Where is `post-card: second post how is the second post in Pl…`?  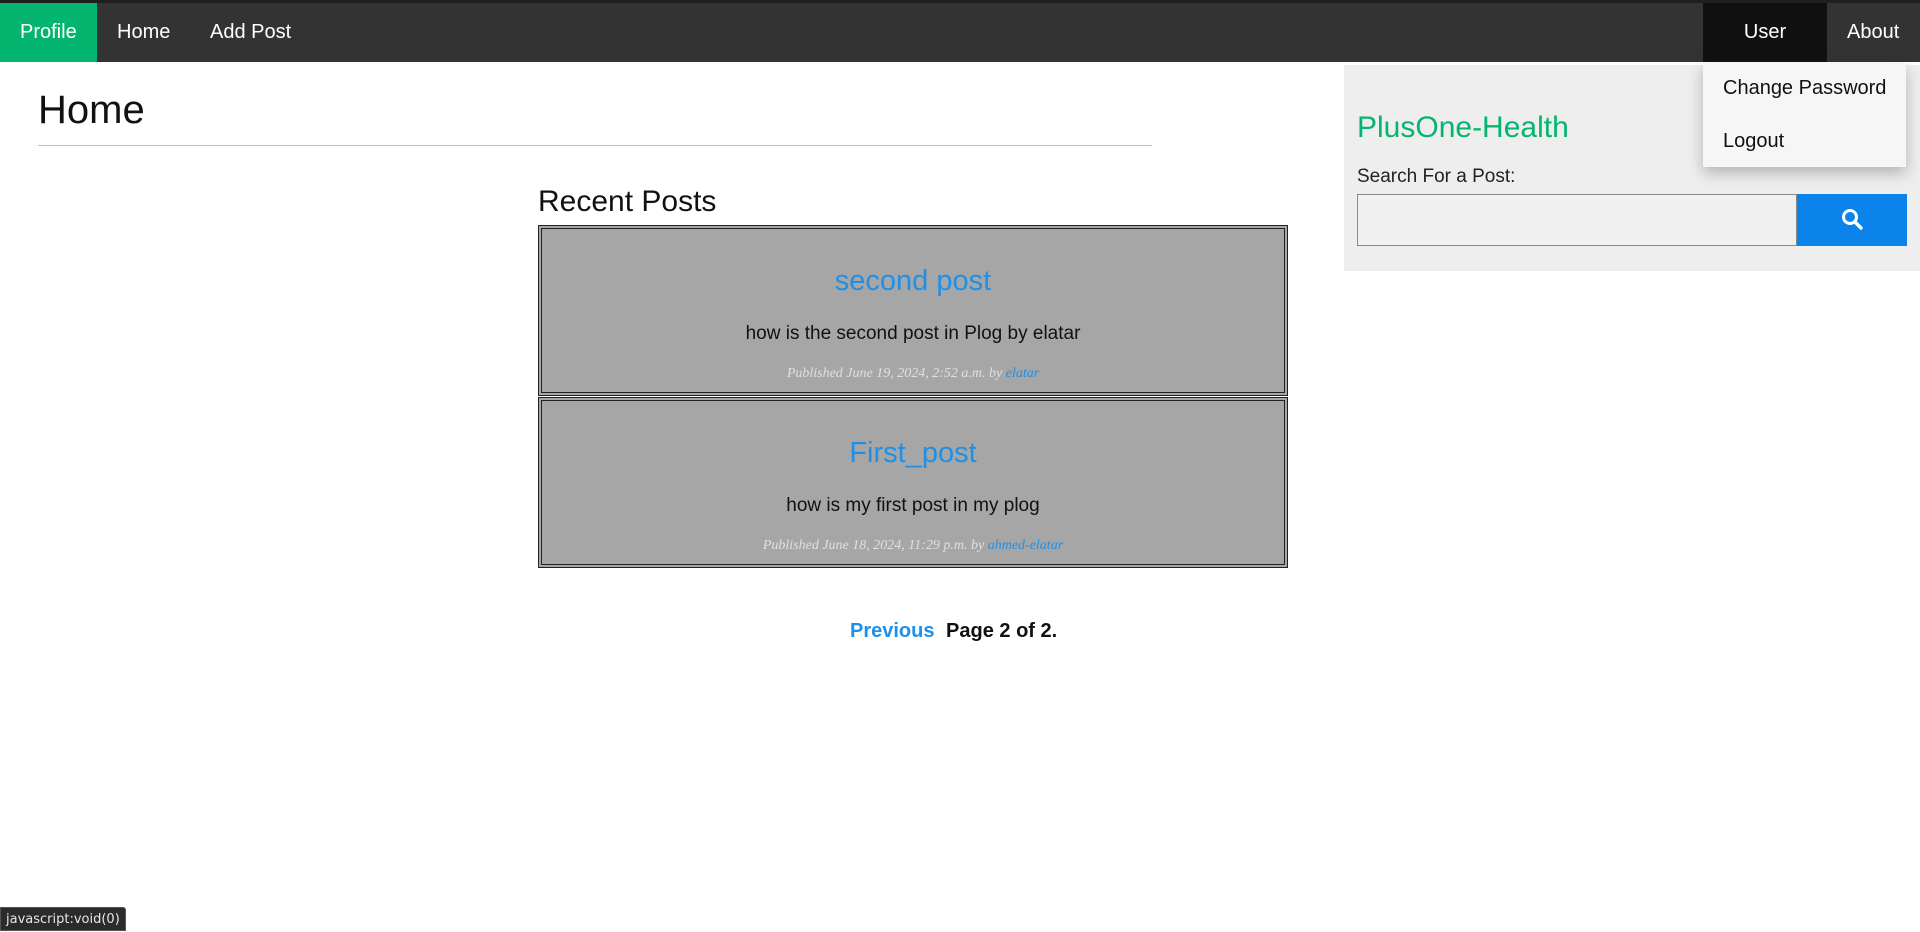
post-card: second post how is the second post in Pl… is located at coordinates (913, 310).